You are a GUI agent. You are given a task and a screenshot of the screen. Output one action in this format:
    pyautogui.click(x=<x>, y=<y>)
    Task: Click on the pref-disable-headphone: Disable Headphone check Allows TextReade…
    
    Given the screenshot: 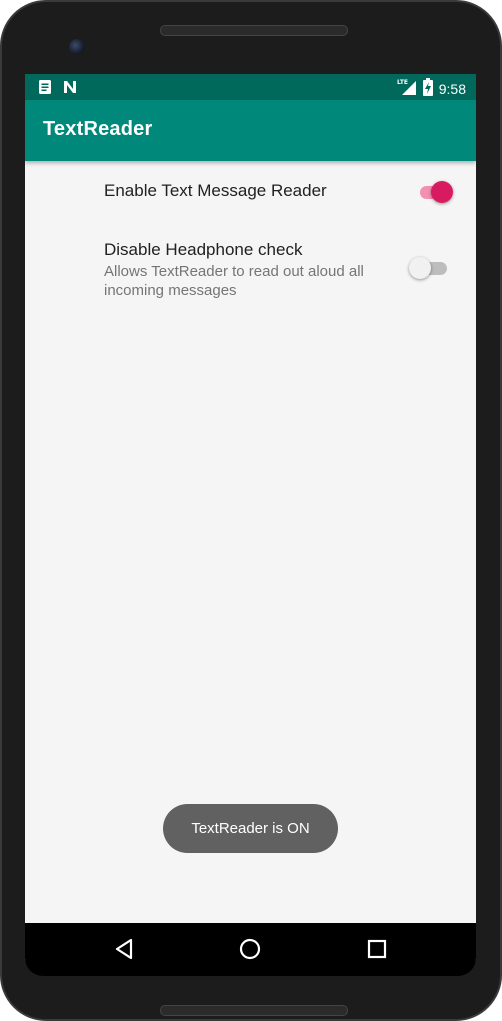 What is the action you would take?
    pyautogui.click(x=250, y=274)
    